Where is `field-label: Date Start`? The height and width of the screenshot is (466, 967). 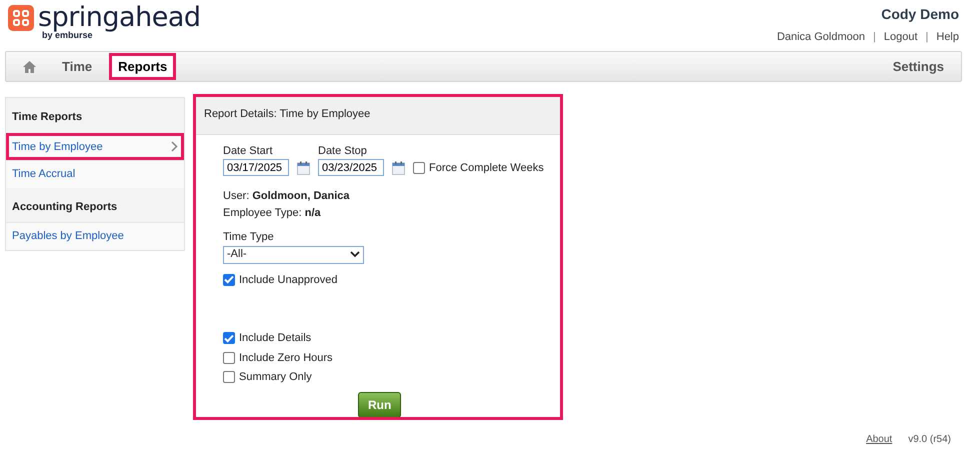 field-label: Date Start is located at coordinates (248, 151).